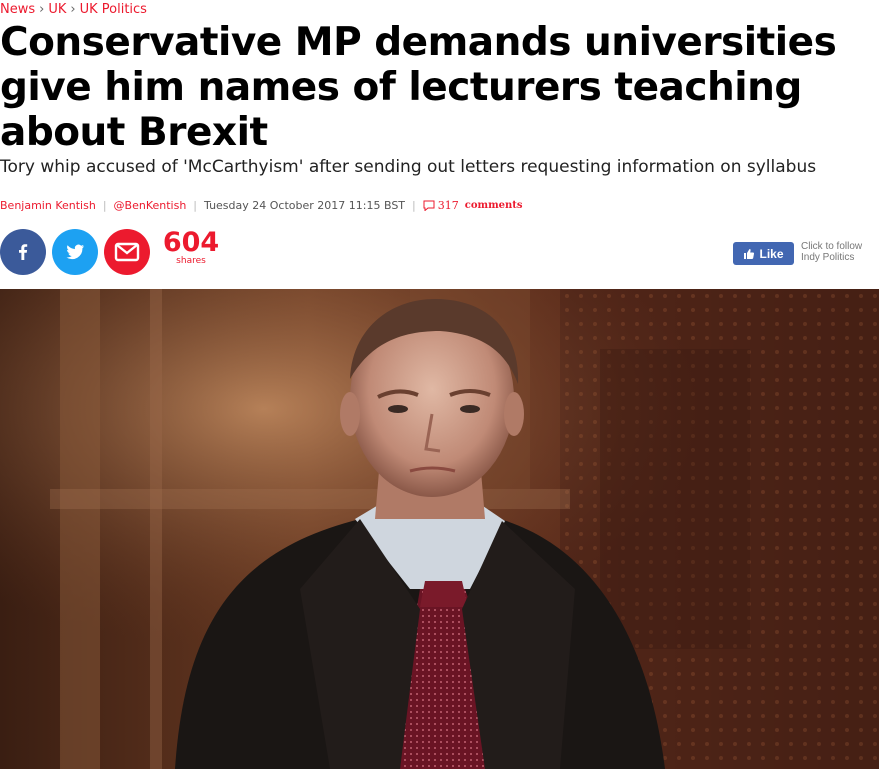 This screenshot has width=879, height=769. What do you see at coordinates (17, 9) in the screenshot?
I see `breadcrumb-news-link: News` at bounding box center [17, 9].